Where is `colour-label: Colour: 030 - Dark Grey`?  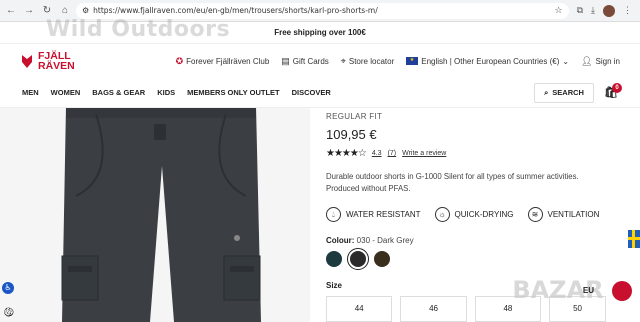
colour-label: Colour: 030 - Dark Grey is located at coordinates (466, 240).